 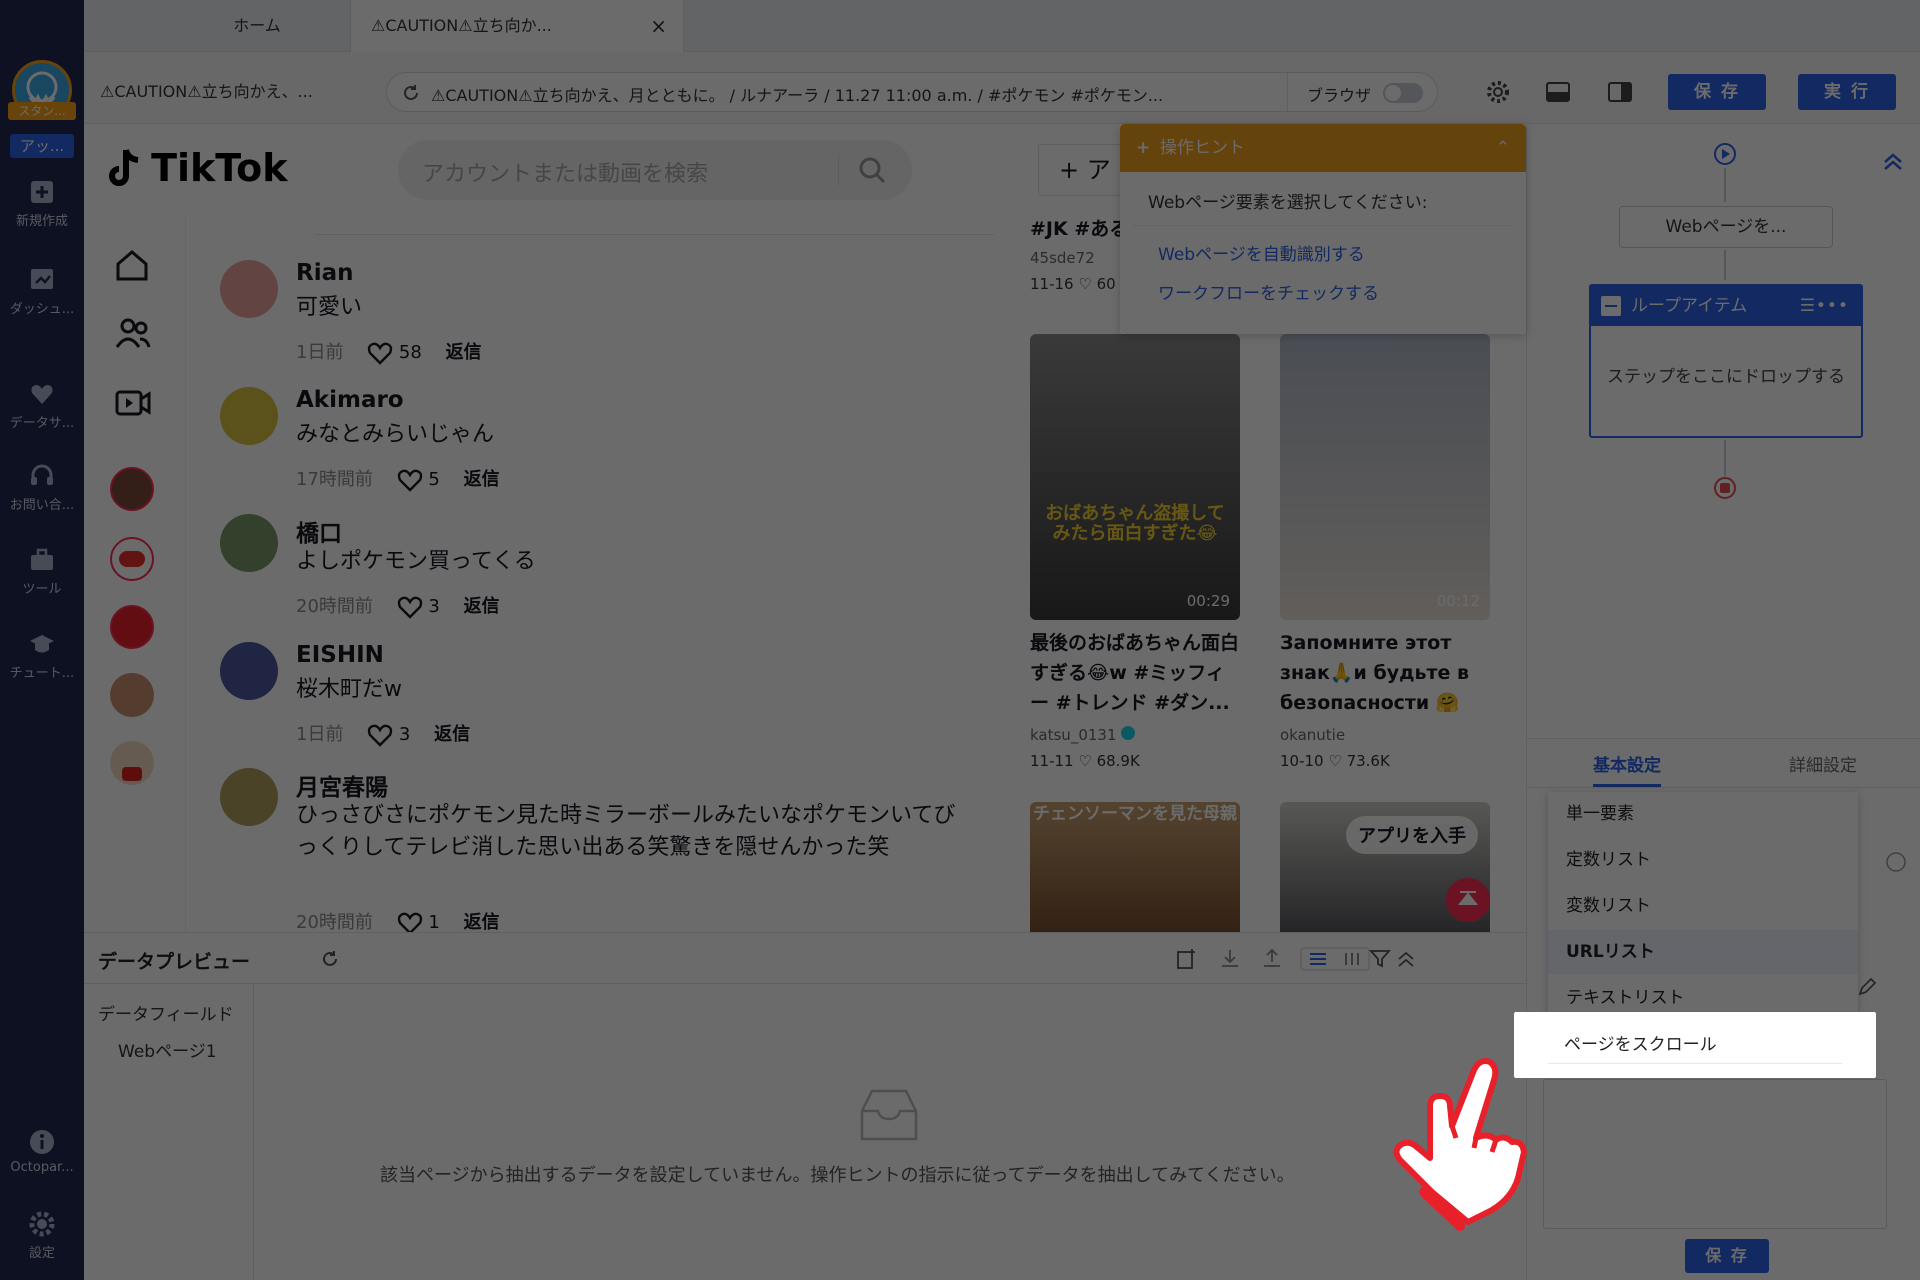 What do you see at coordinates (1695, 1045) in the screenshot?
I see `dropdown-option-scroll-page: ページをスクロール` at bounding box center [1695, 1045].